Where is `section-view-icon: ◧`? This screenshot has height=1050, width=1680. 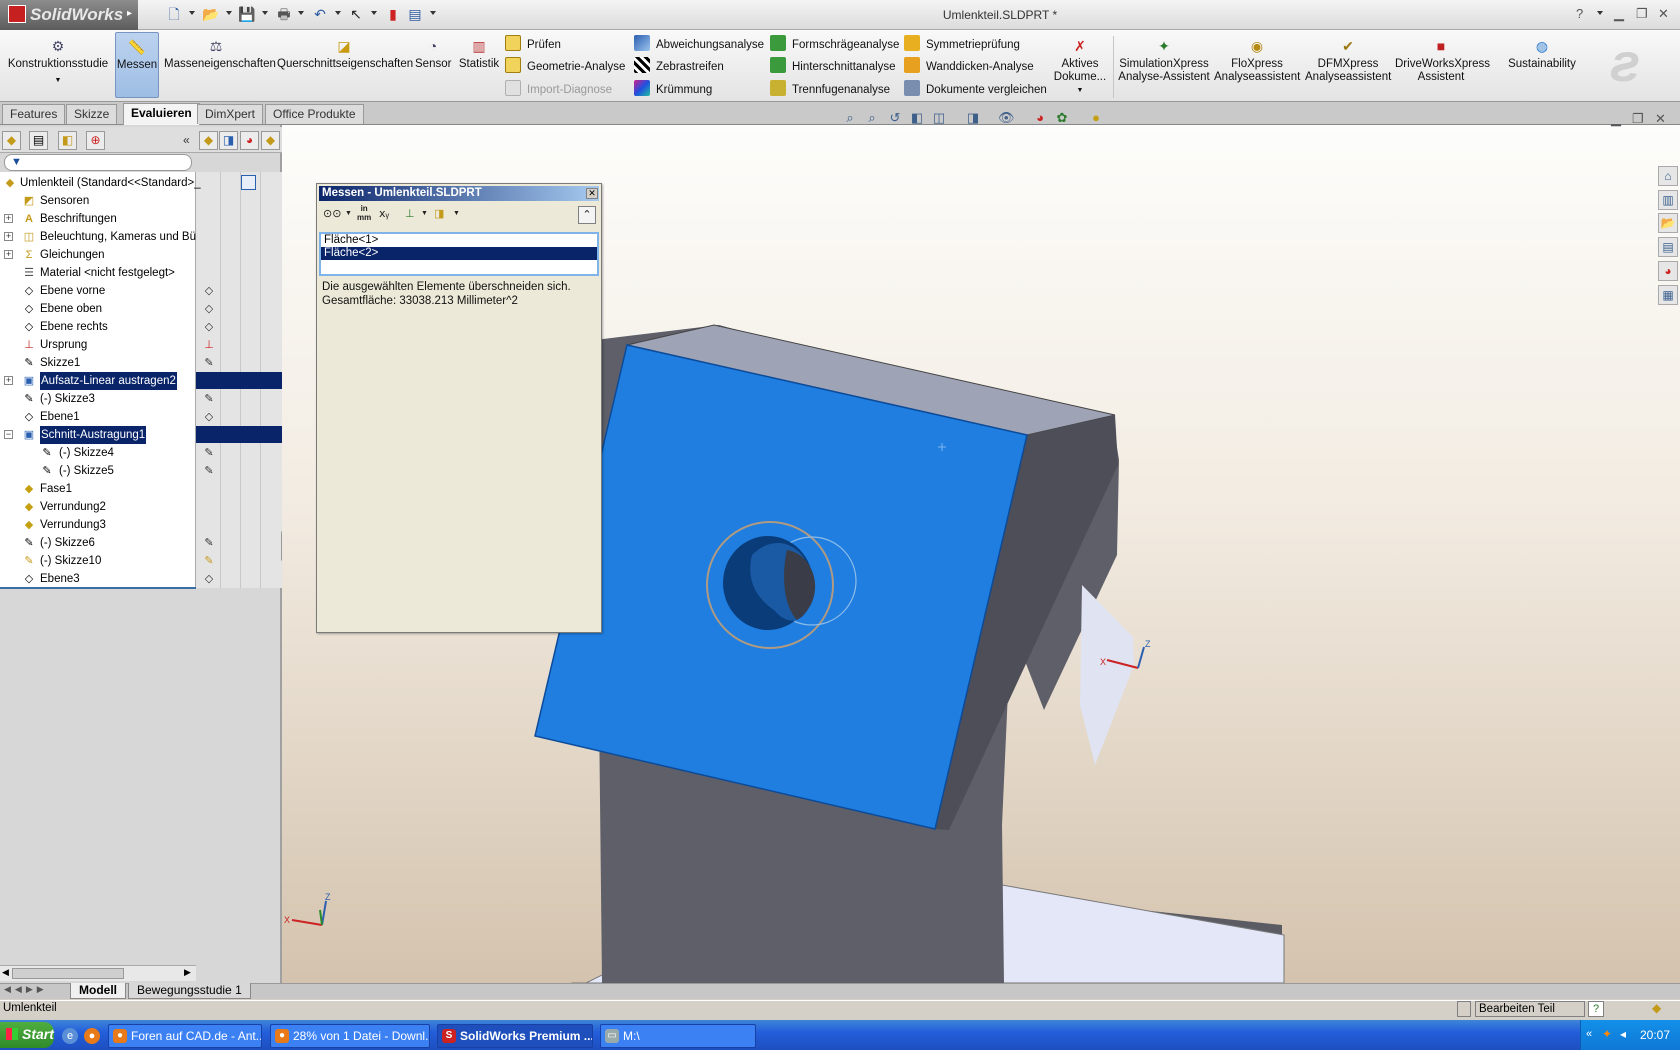
section-view-icon: ◧ is located at coordinates (917, 118).